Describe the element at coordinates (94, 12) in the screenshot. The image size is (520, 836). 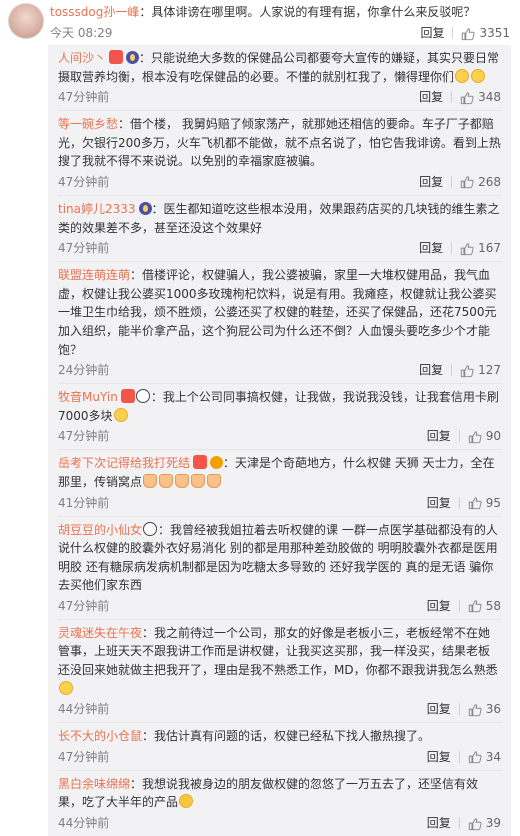
I see `comment-username: tosssdog孙一峰` at that location.